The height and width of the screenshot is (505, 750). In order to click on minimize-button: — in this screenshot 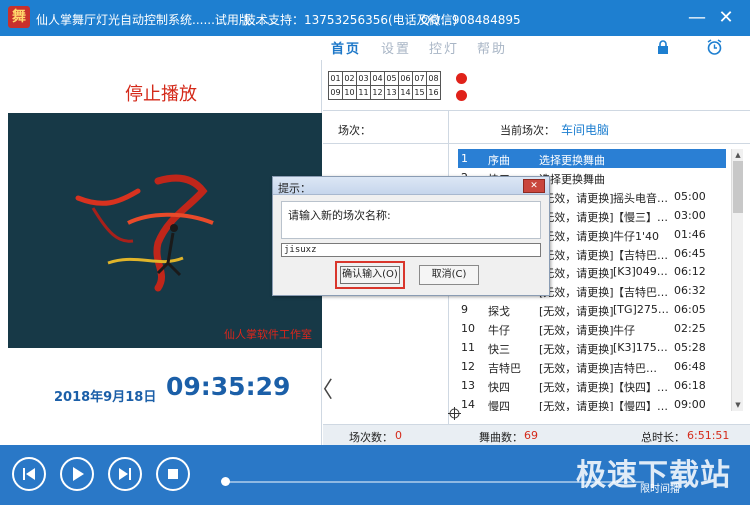, I will do `click(697, 18)`.